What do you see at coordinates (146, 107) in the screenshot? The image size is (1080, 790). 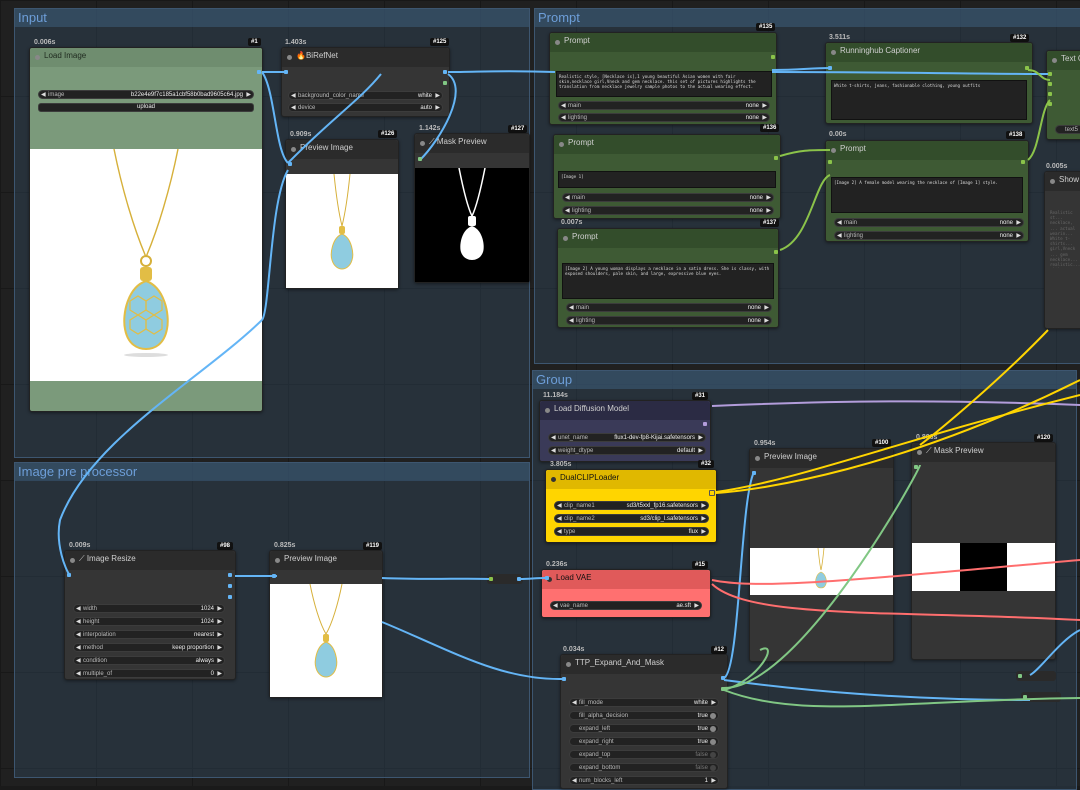 I see `upload-button: upload` at bounding box center [146, 107].